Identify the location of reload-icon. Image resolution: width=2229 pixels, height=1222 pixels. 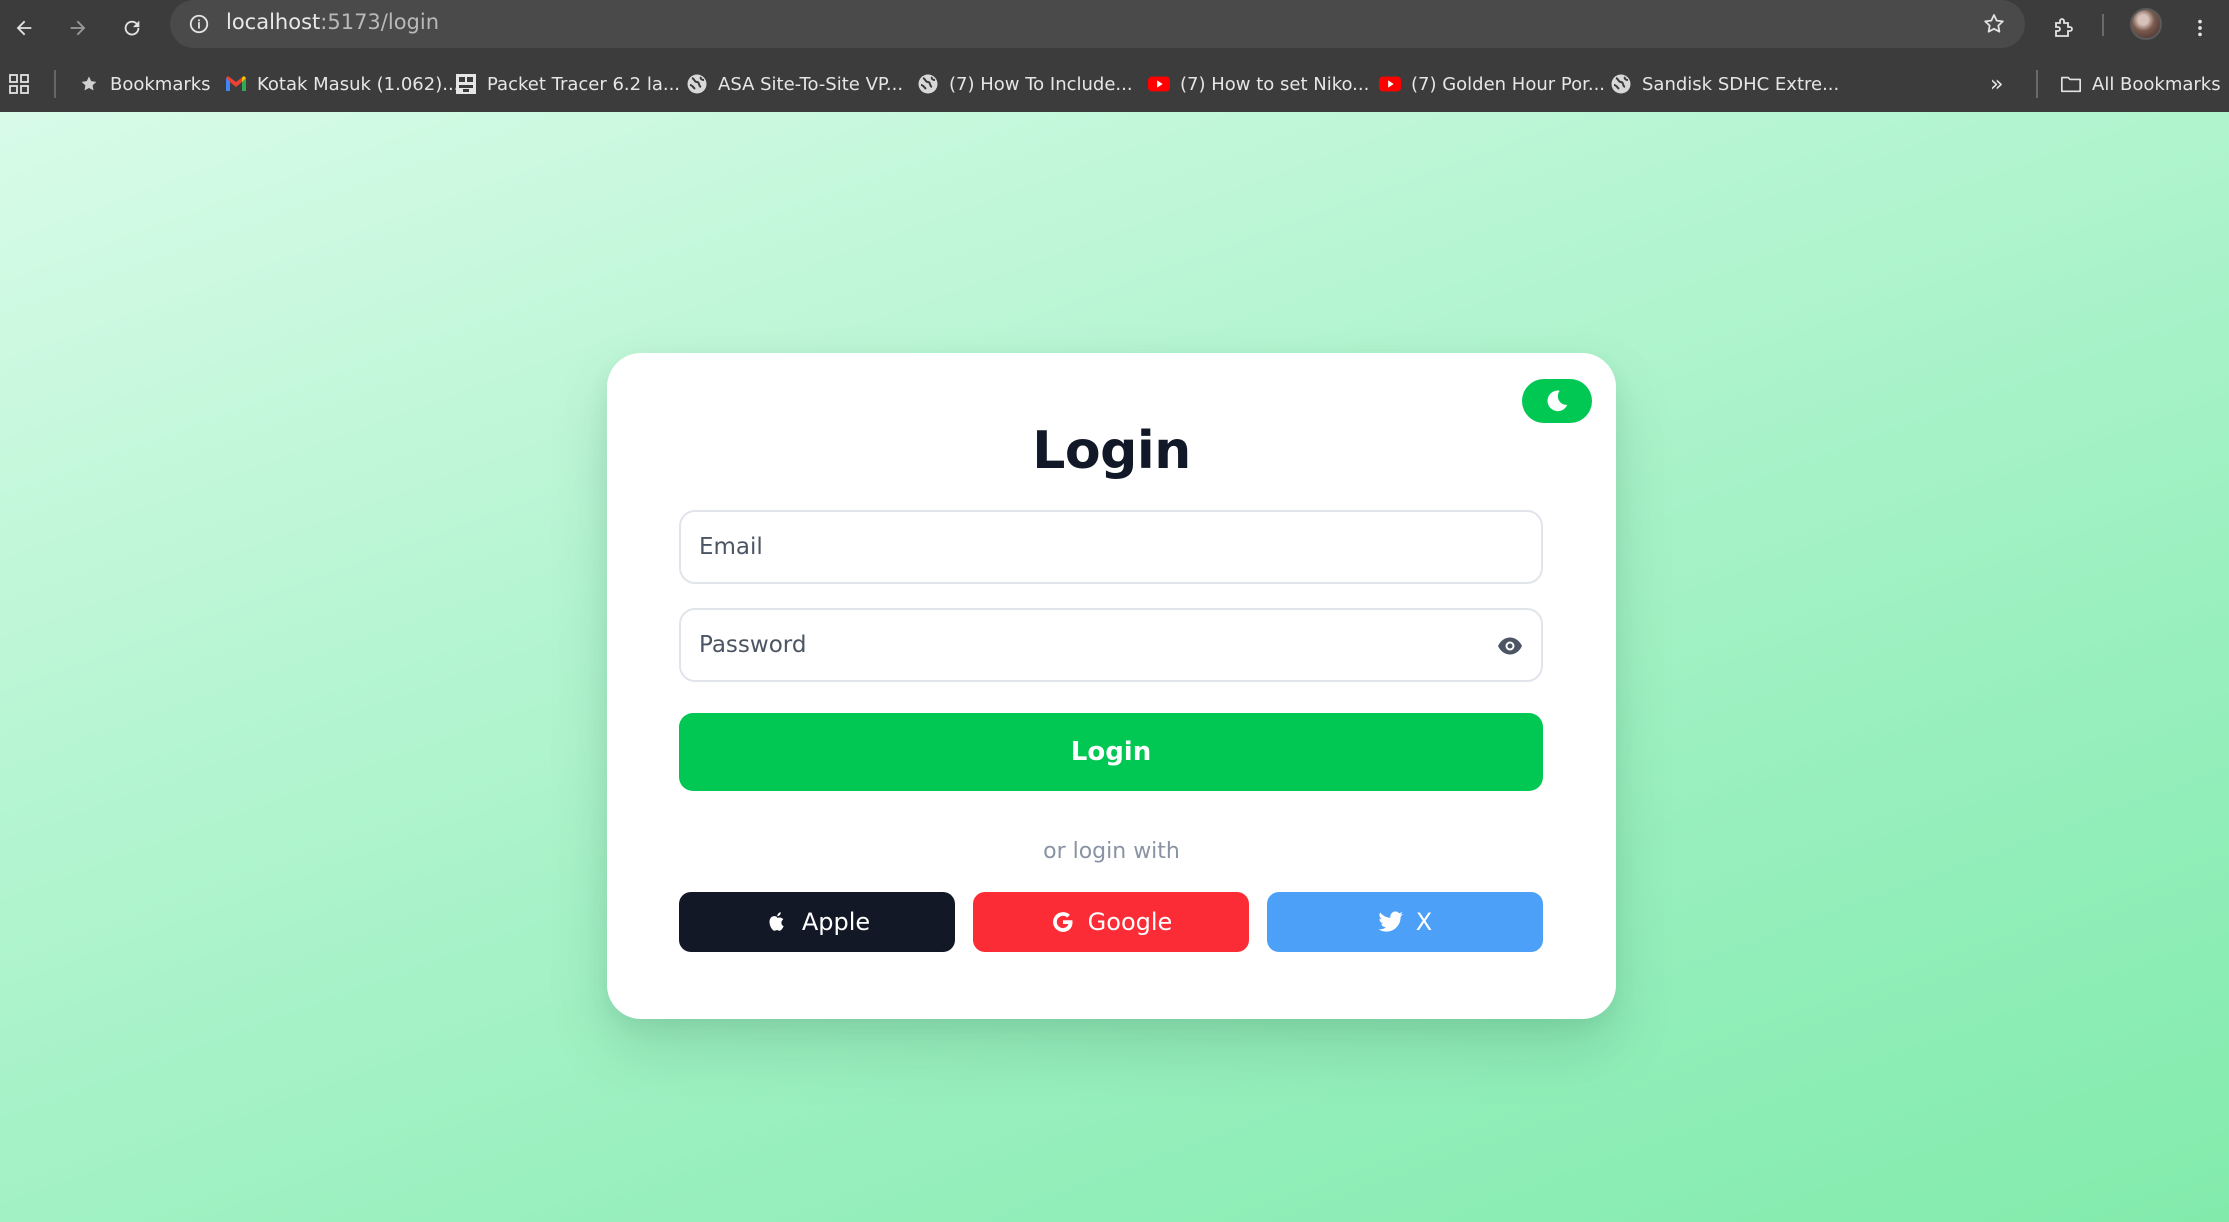
(132, 28).